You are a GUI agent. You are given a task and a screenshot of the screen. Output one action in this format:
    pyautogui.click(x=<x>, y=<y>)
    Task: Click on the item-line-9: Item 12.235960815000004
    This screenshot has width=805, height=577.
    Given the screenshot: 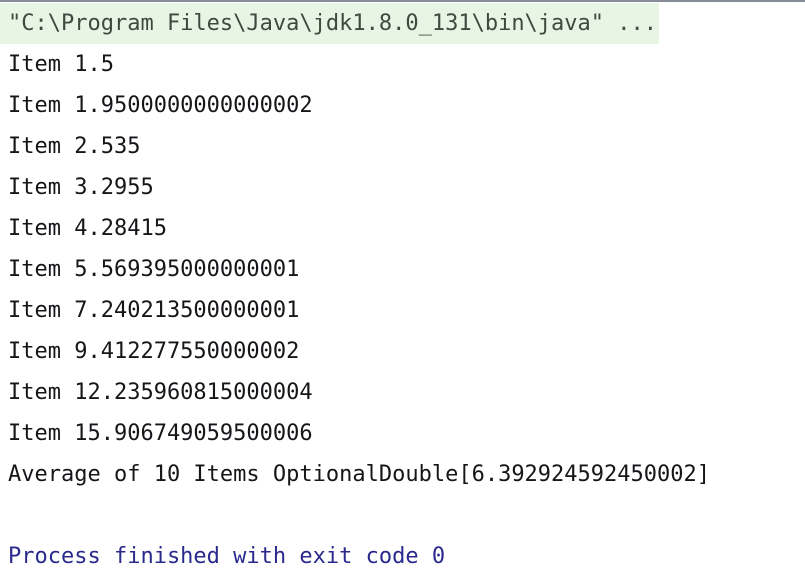 What is the action you would take?
    pyautogui.click(x=160, y=392)
    